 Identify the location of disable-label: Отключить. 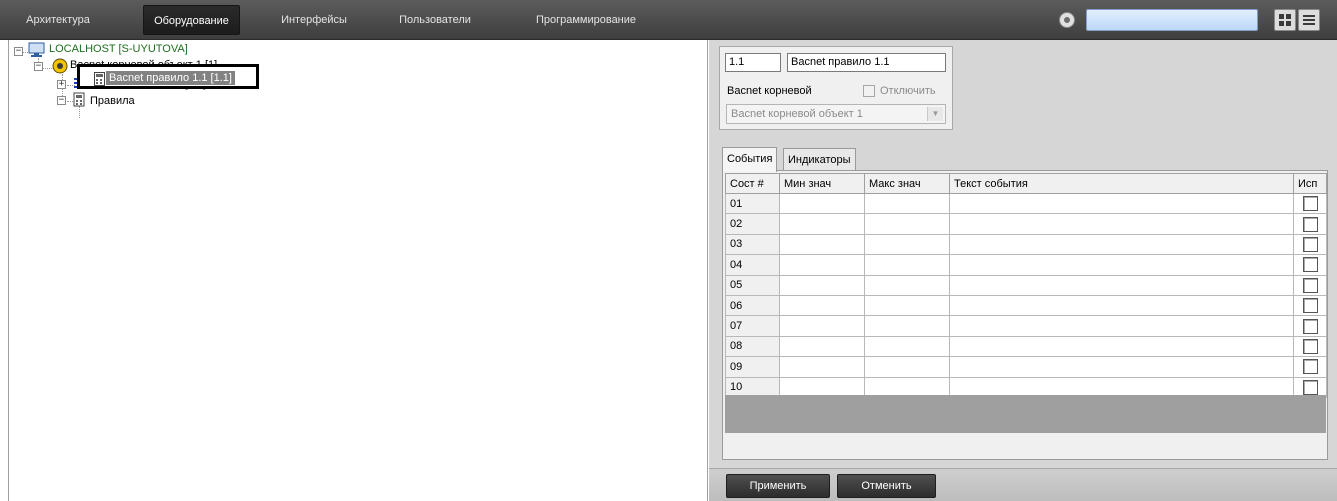
(908, 91).